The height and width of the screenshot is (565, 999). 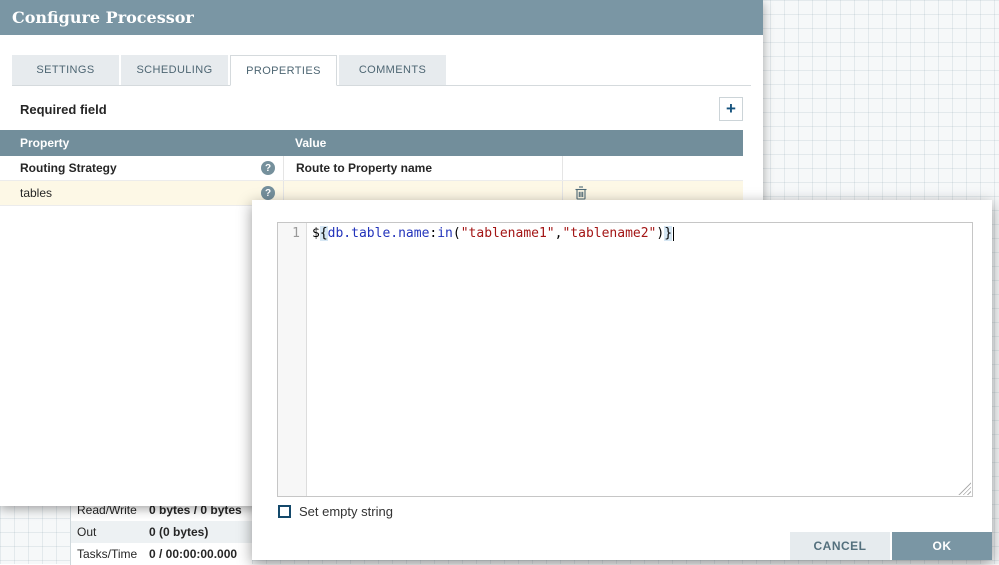 I want to click on property-column-header: Property, so click(x=45, y=143).